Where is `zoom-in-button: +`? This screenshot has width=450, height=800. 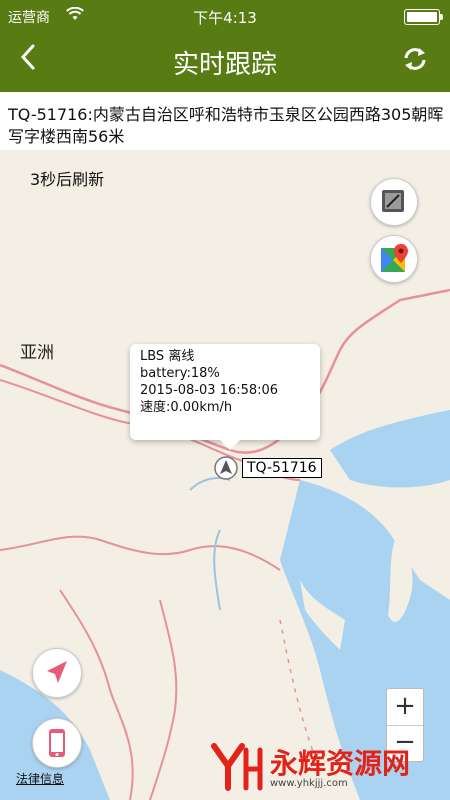
zoom-in-button: + is located at coordinates (405, 707).